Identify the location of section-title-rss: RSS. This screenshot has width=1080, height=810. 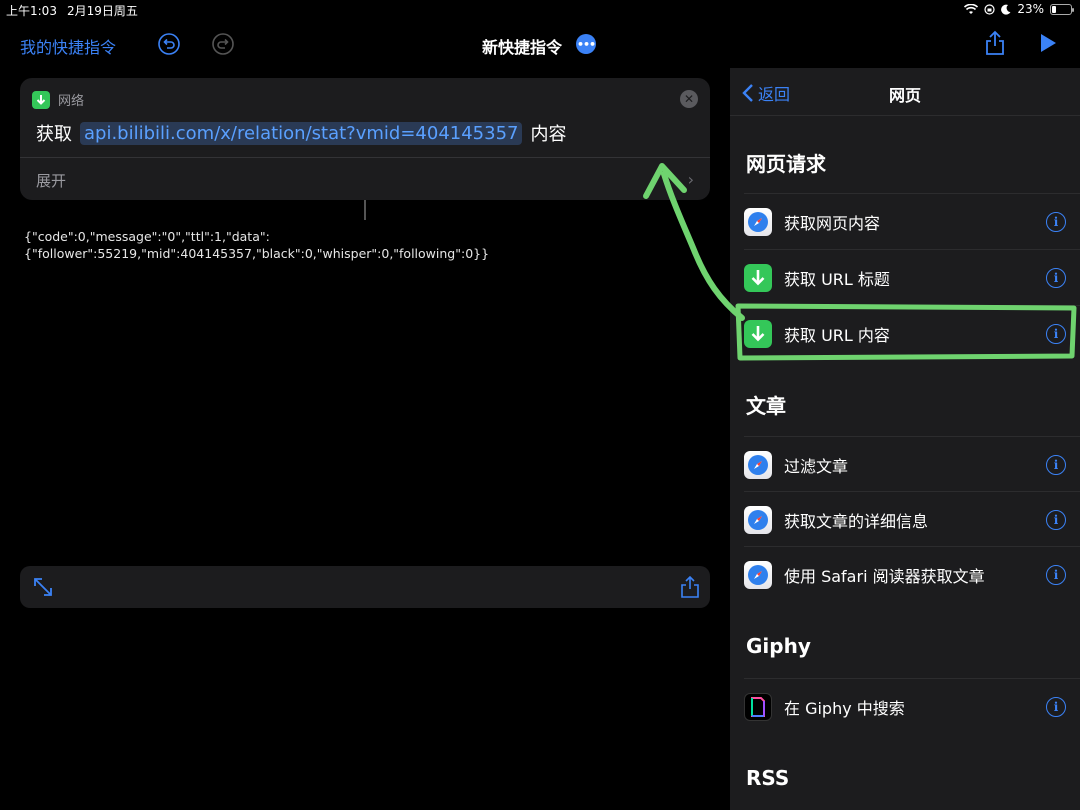
(768, 778).